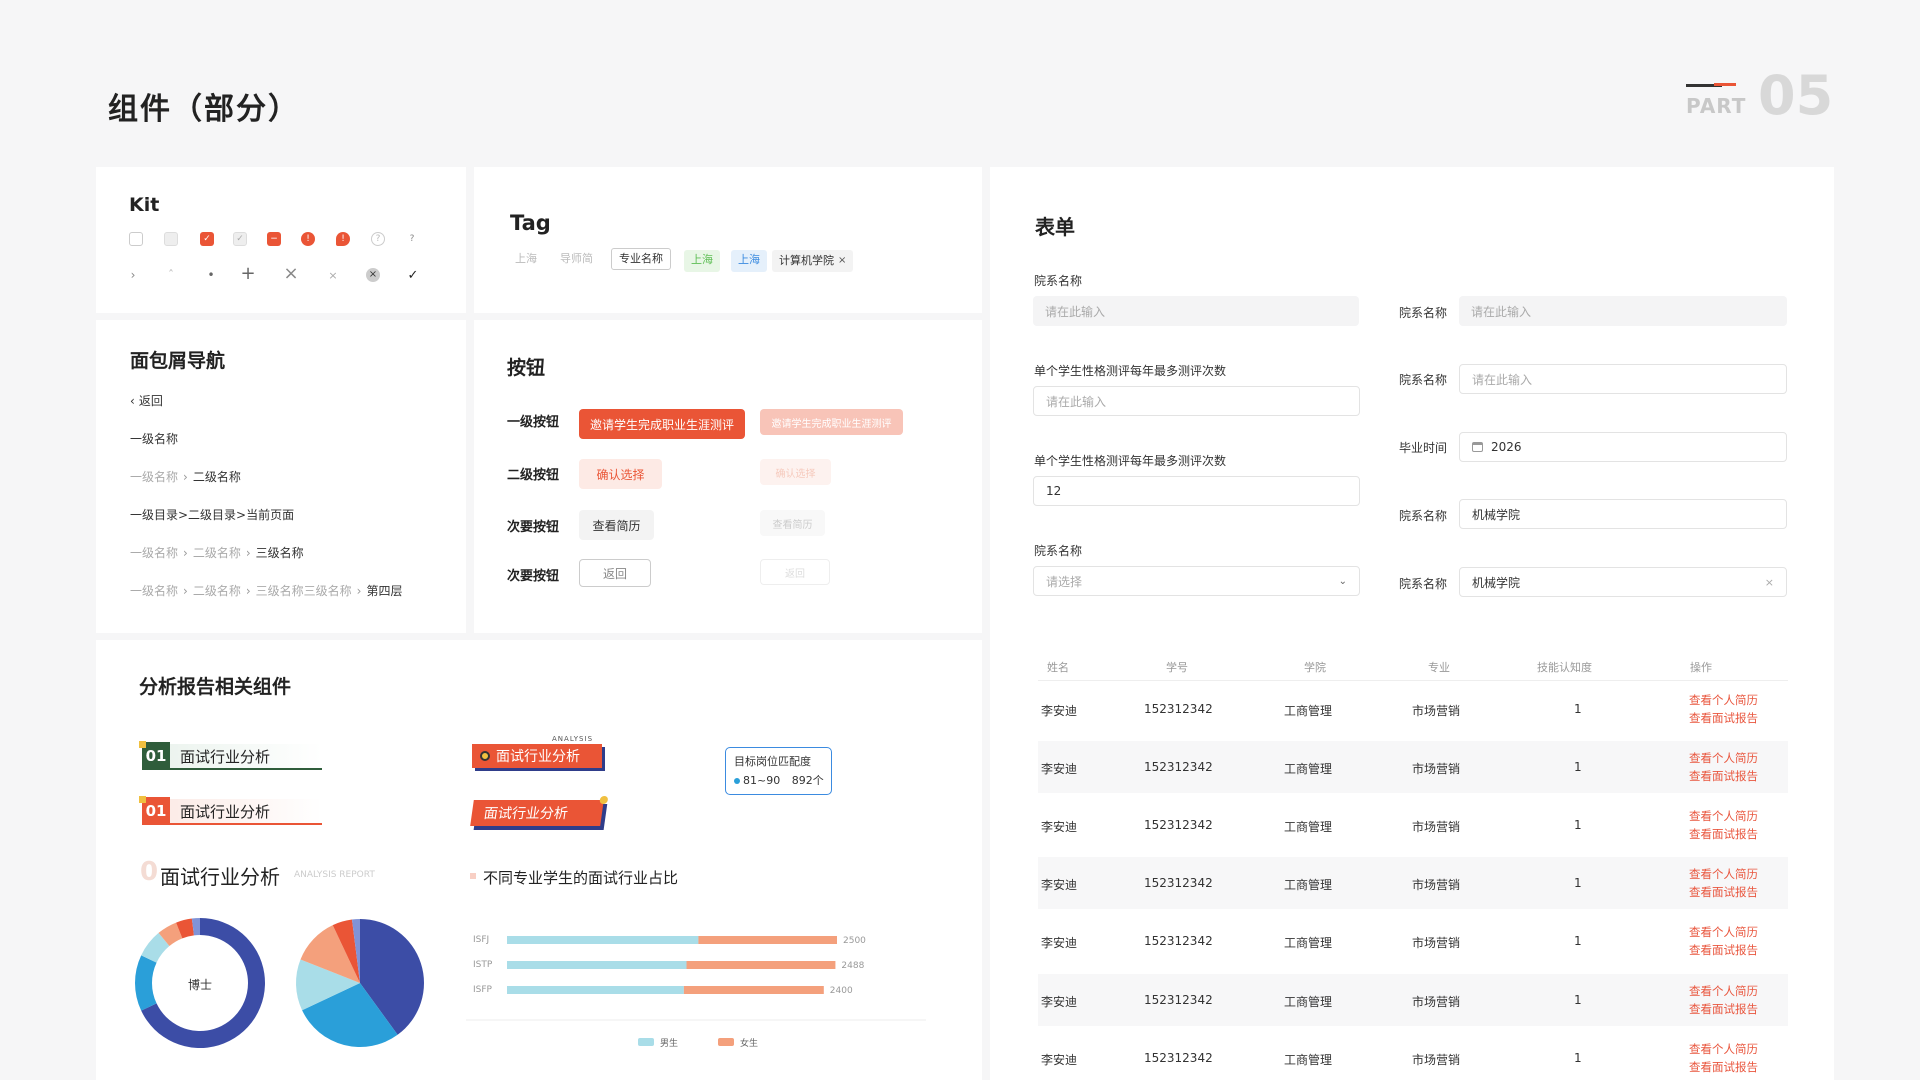  I want to click on college-input-clearable: 机械学院 ×, so click(1623, 582).